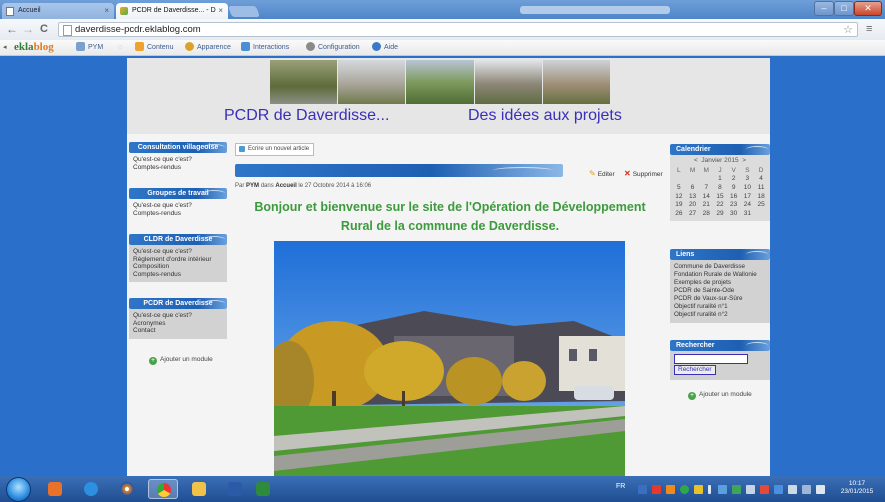 The width and height of the screenshot is (885, 502). I want to click on calendar-day: 16, so click(734, 196).